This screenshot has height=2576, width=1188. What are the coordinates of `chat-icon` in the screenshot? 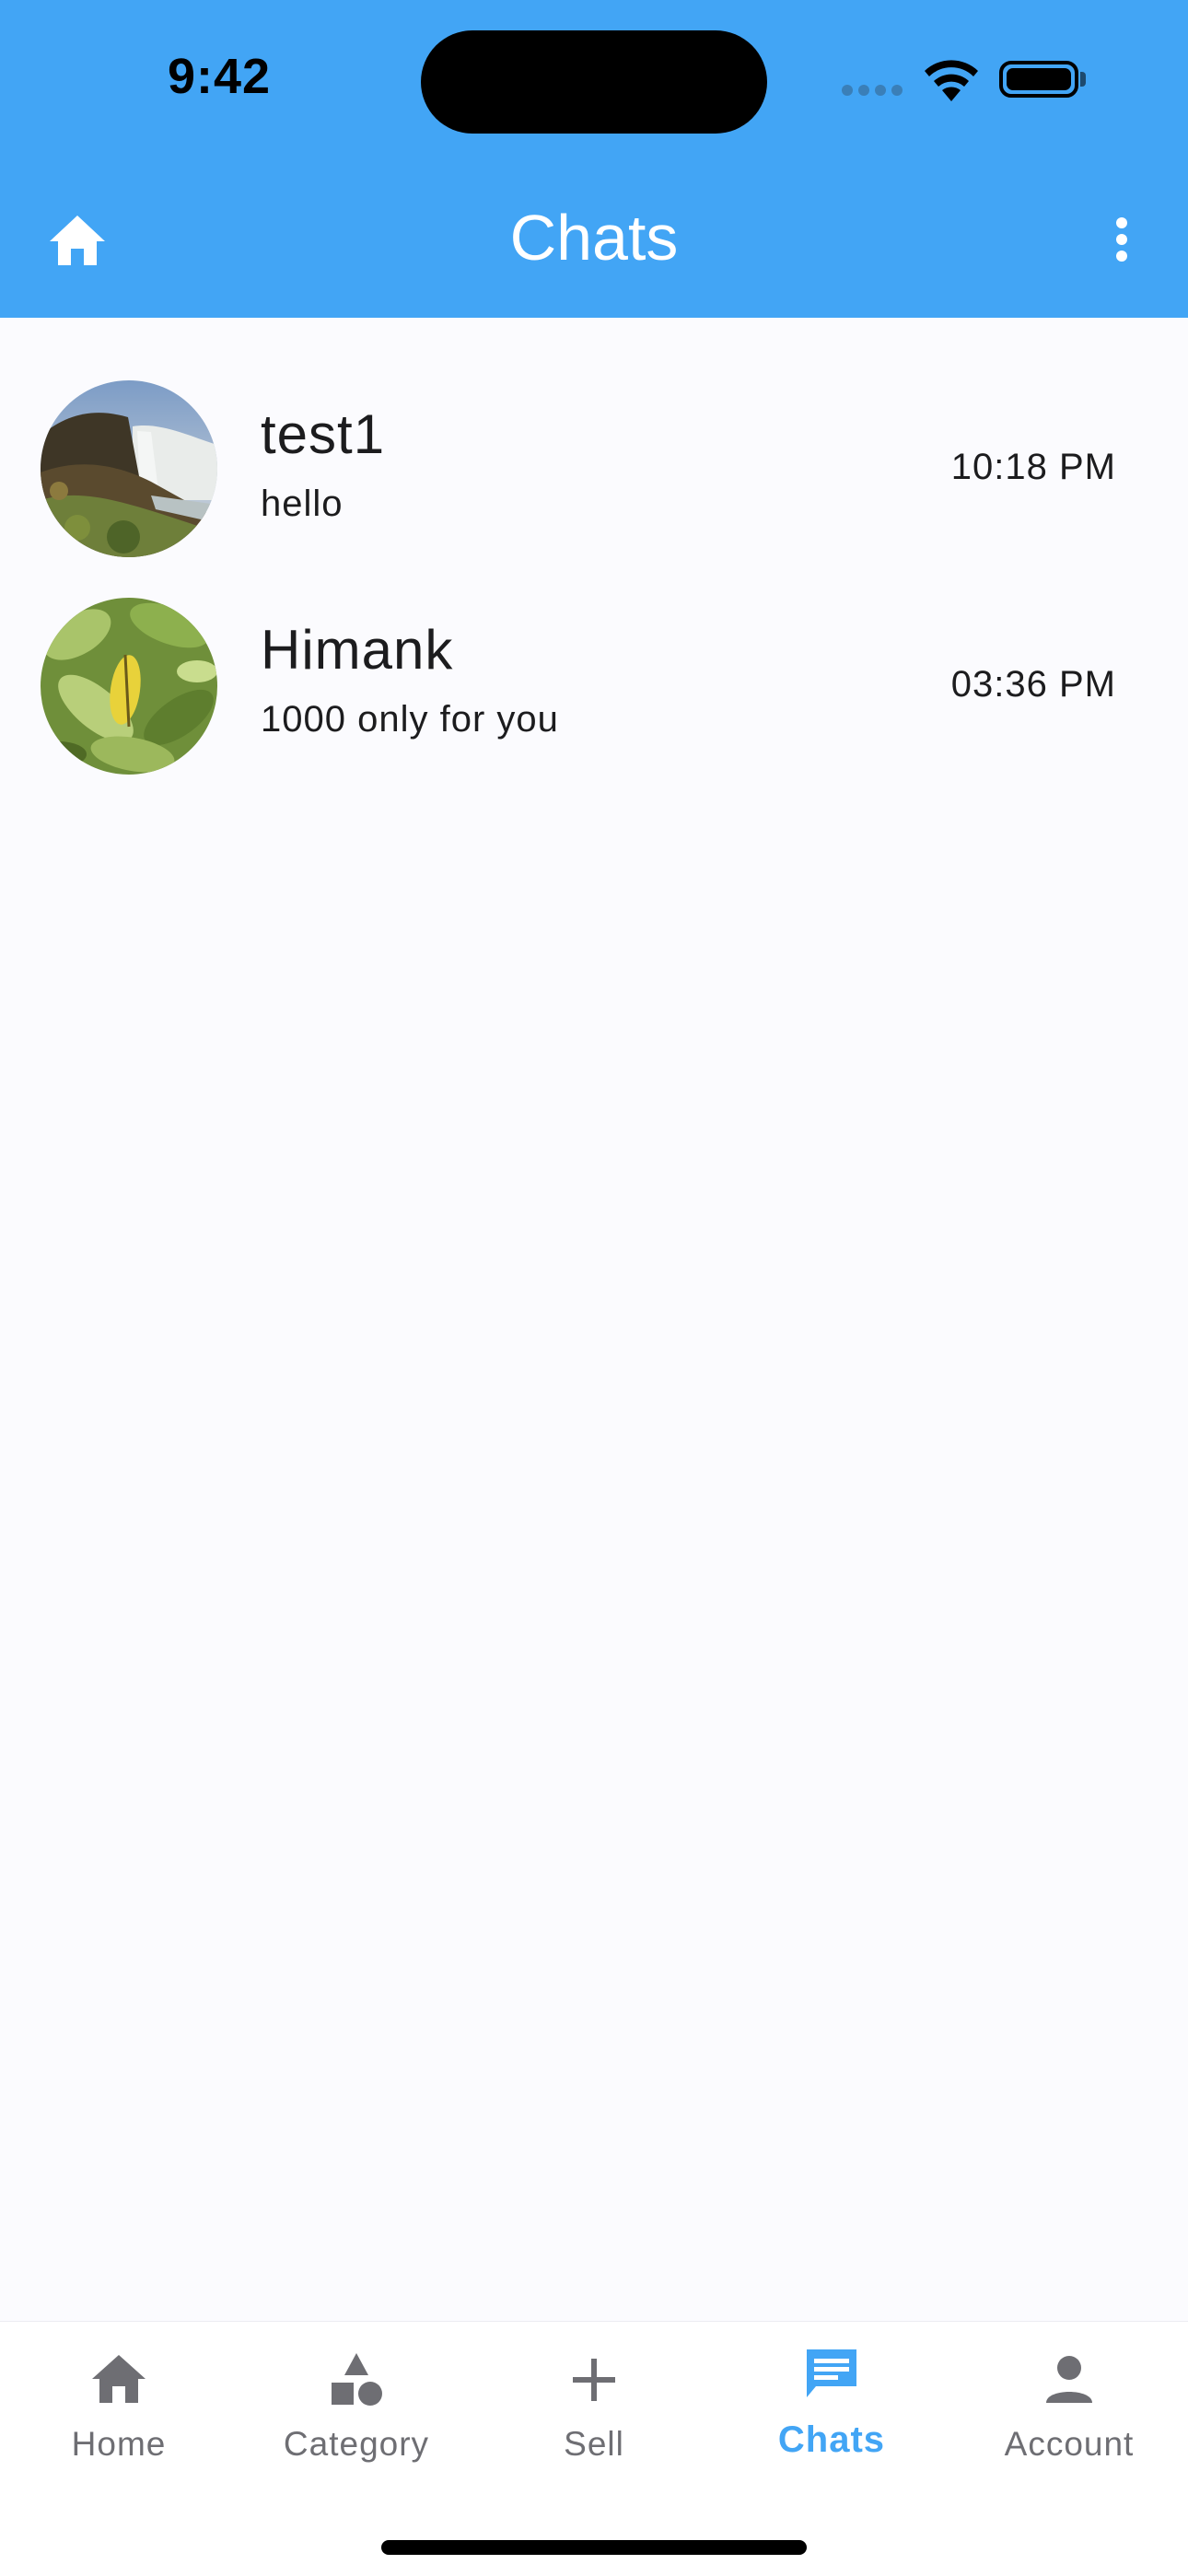 It's located at (831, 2373).